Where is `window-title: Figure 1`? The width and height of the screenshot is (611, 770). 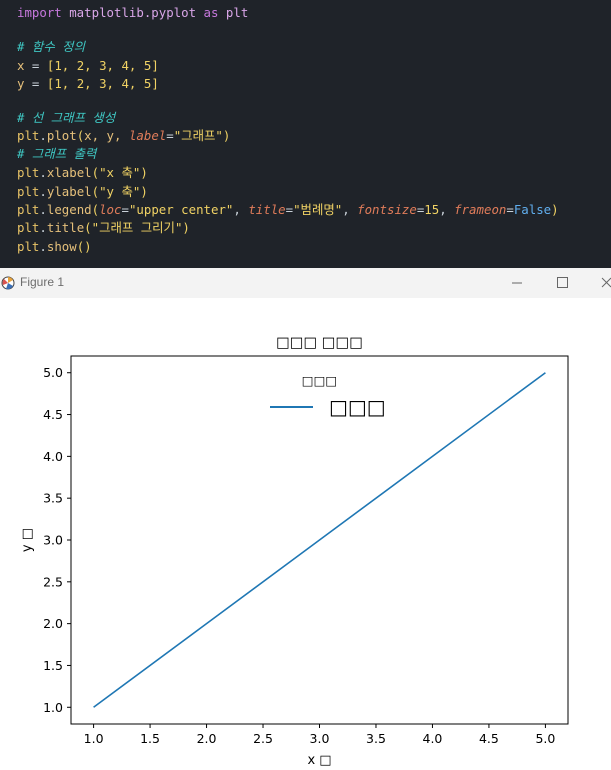 window-title: Figure 1 is located at coordinates (42, 282).